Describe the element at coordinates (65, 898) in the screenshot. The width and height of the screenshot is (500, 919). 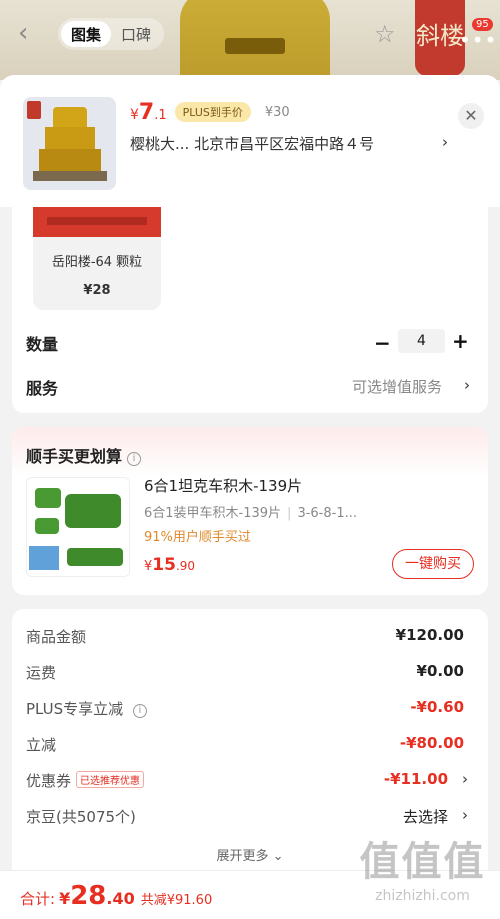
I see `total-symbol: ¥` at that location.